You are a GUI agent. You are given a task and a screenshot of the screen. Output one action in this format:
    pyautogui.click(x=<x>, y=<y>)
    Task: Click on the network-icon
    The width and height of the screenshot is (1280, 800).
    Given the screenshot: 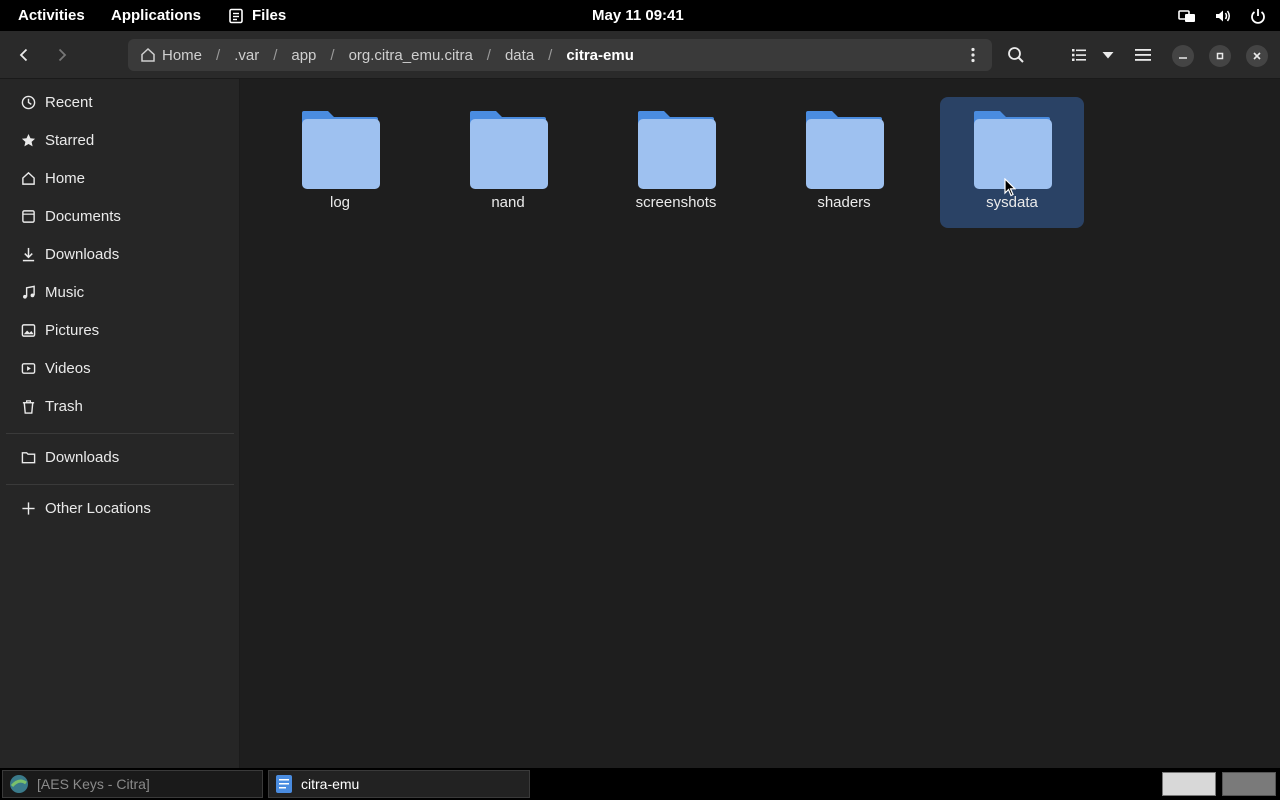 What is the action you would take?
    pyautogui.click(x=1186, y=15)
    